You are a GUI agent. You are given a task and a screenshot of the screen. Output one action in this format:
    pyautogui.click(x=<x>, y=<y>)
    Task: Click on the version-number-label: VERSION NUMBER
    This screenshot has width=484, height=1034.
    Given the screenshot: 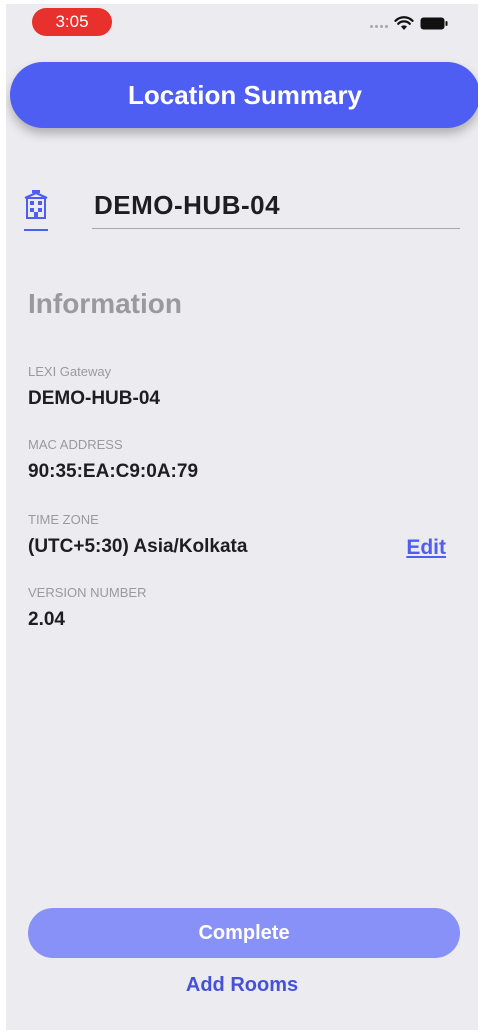 What is the action you would take?
    pyautogui.click(x=87, y=592)
    